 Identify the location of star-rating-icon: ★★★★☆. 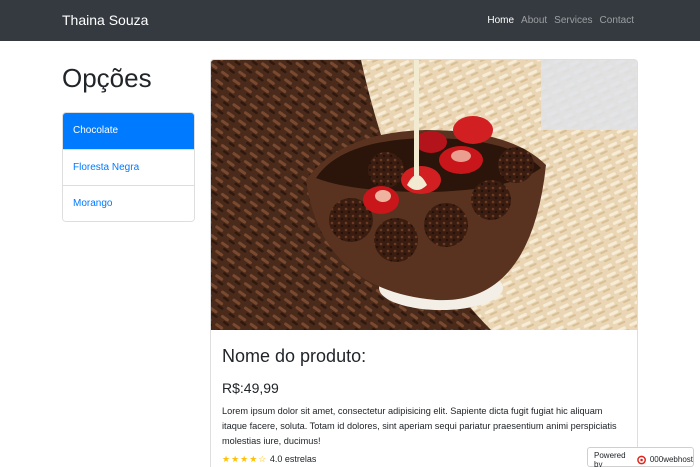
(245, 459).